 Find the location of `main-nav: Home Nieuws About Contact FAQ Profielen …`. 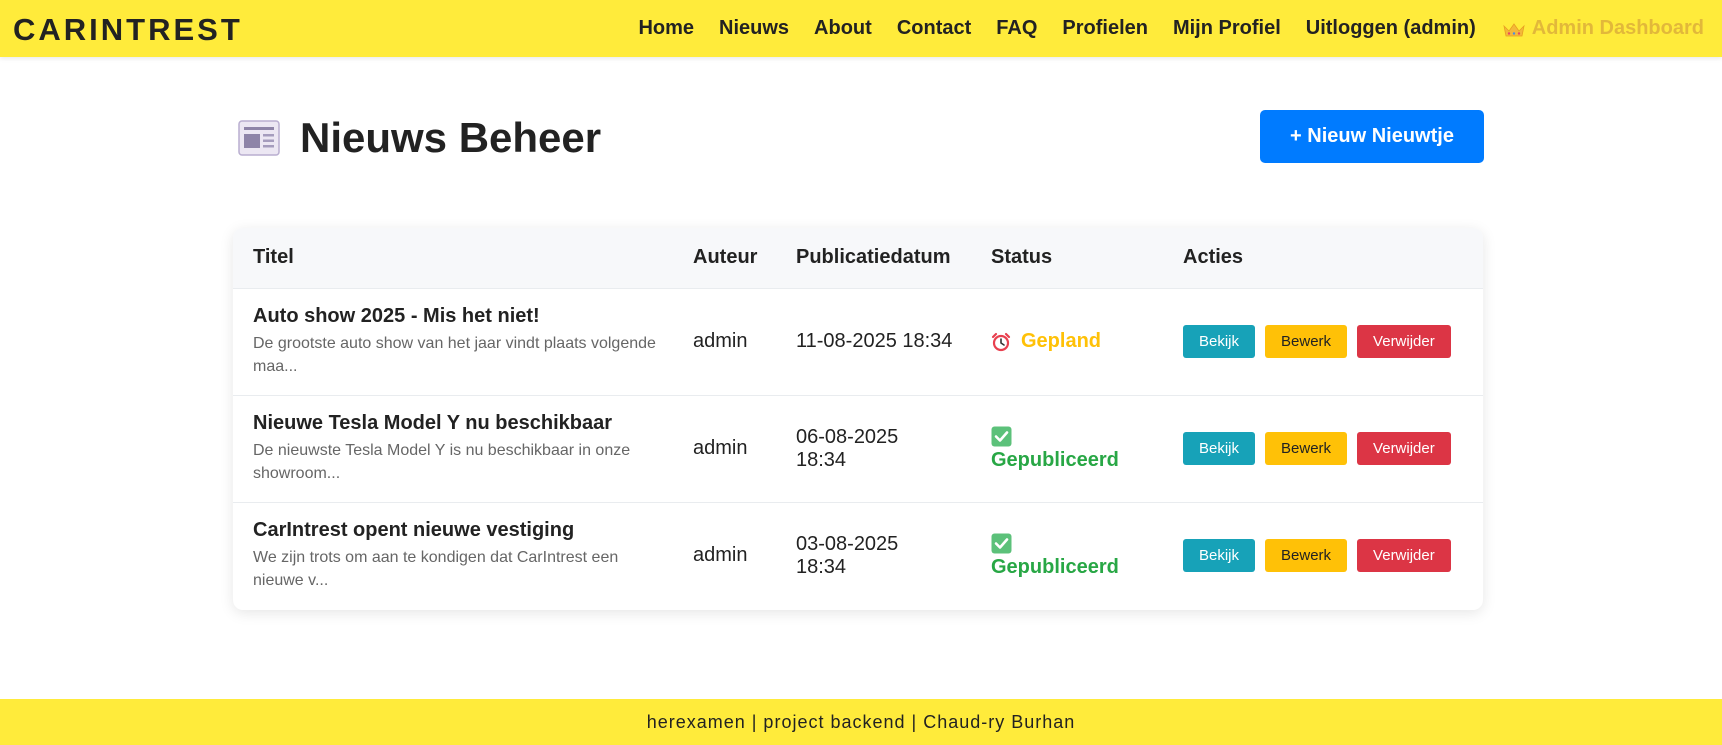

main-nav: Home Nieuws About Contact FAQ Profielen … is located at coordinates (1180, 28).